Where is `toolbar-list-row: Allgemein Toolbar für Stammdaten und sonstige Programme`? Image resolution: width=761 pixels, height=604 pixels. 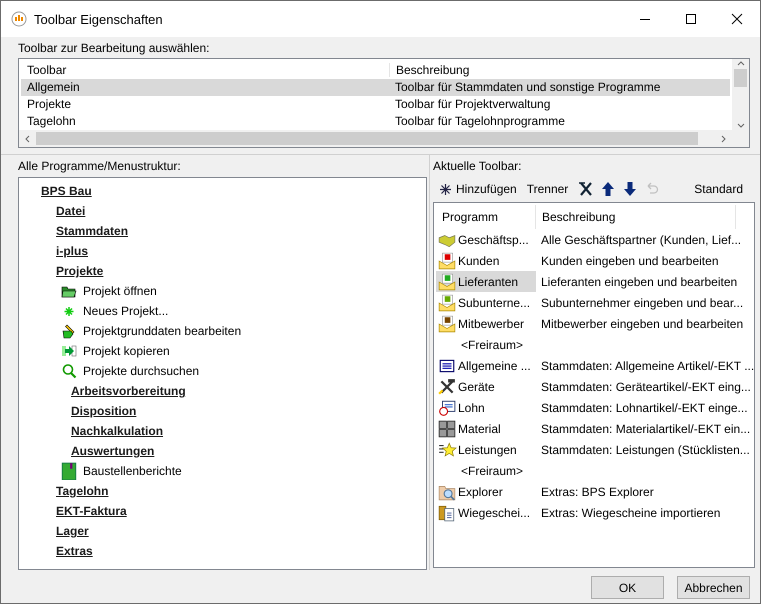 toolbar-list-row: Allgemein Toolbar für Stammdaten und sonstige Programme is located at coordinates (375, 87).